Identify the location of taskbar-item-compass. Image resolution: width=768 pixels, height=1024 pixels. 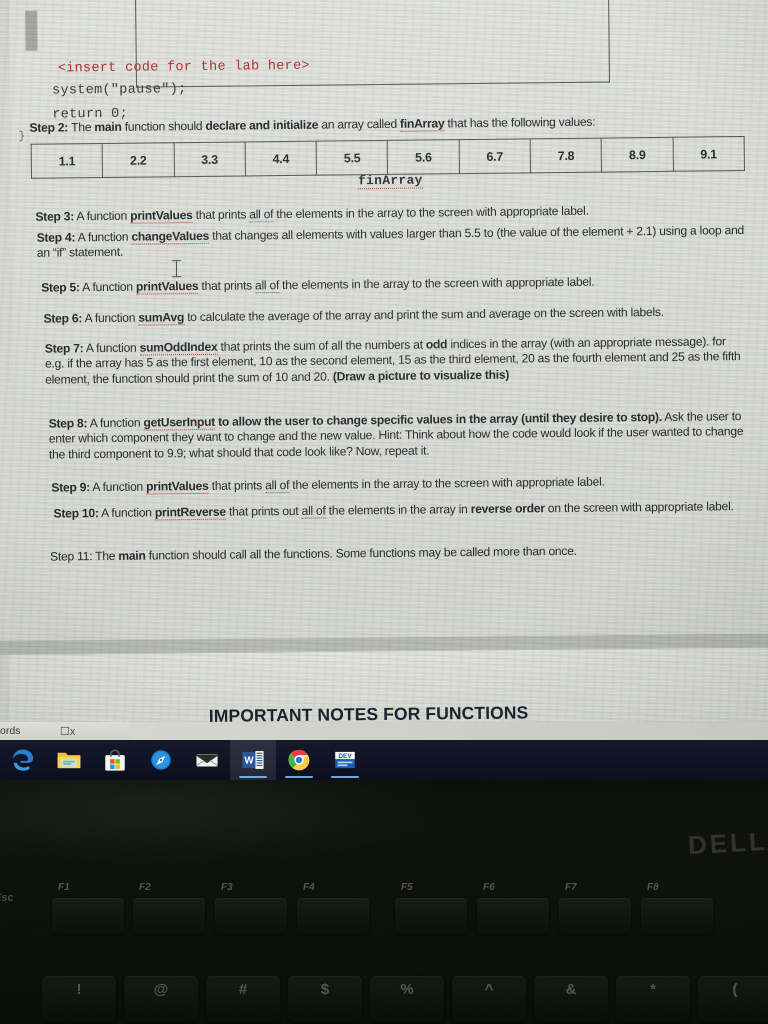
(161, 760).